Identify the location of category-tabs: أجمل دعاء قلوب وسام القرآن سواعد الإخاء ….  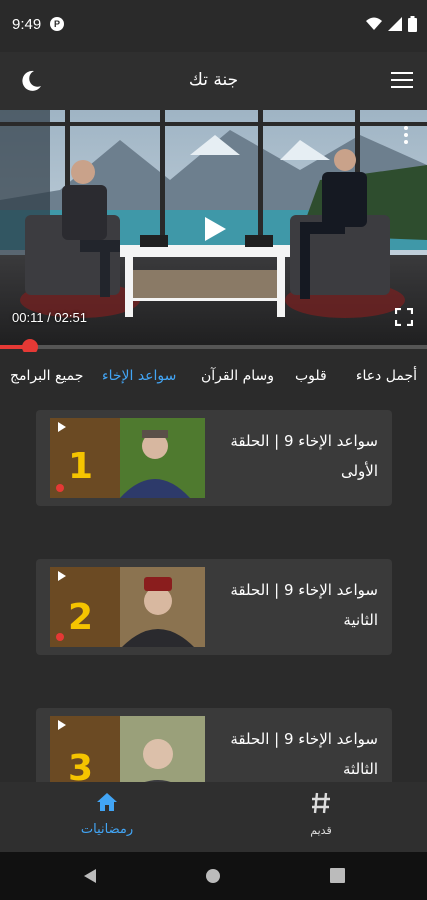
(213, 378).